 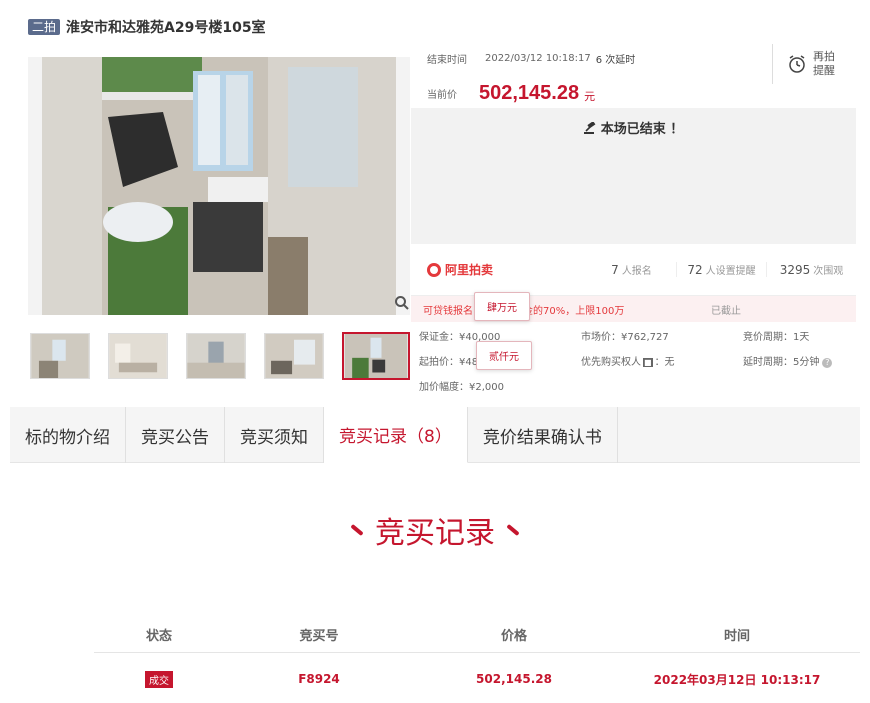 I want to click on increment-uppercase-tooltip: 贰仟元, so click(x=504, y=355).